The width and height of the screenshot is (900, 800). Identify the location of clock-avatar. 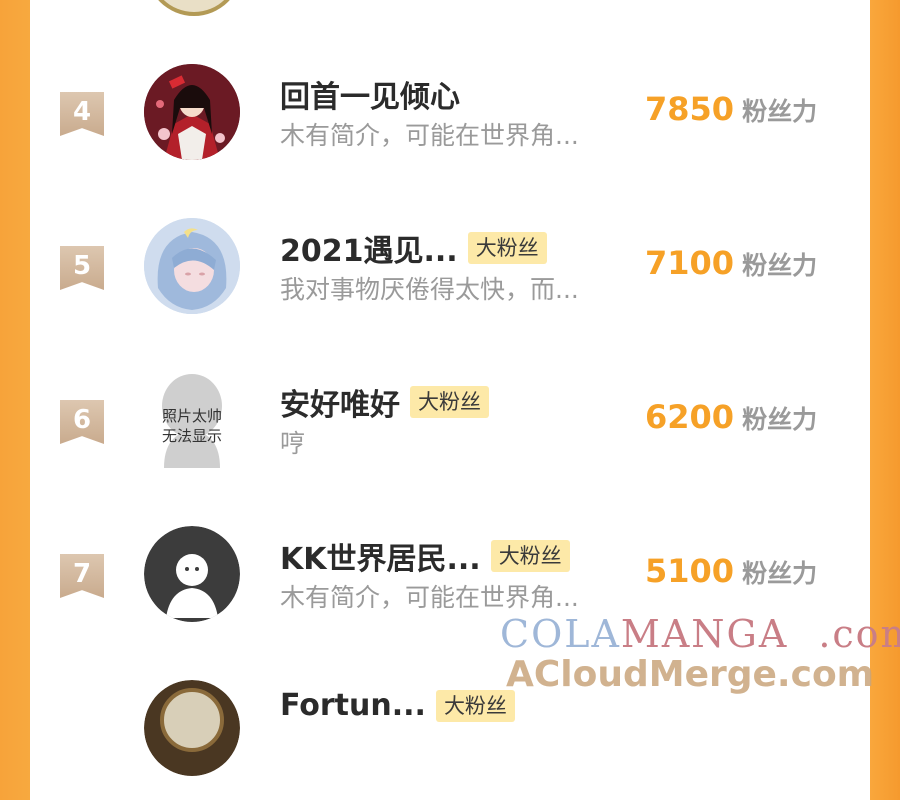
(192, 728).